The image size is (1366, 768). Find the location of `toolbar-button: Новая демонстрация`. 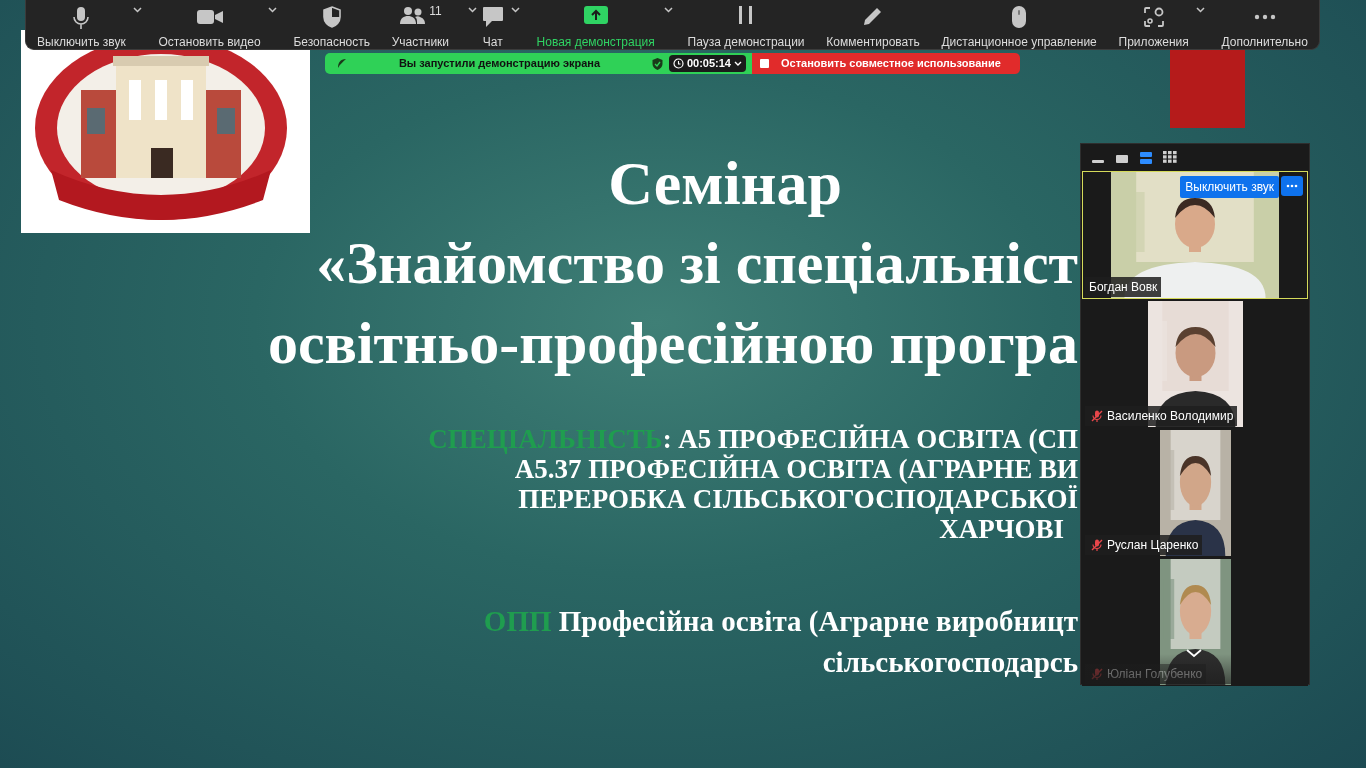

toolbar-button: Новая демонстрация is located at coordinates (601, 24).